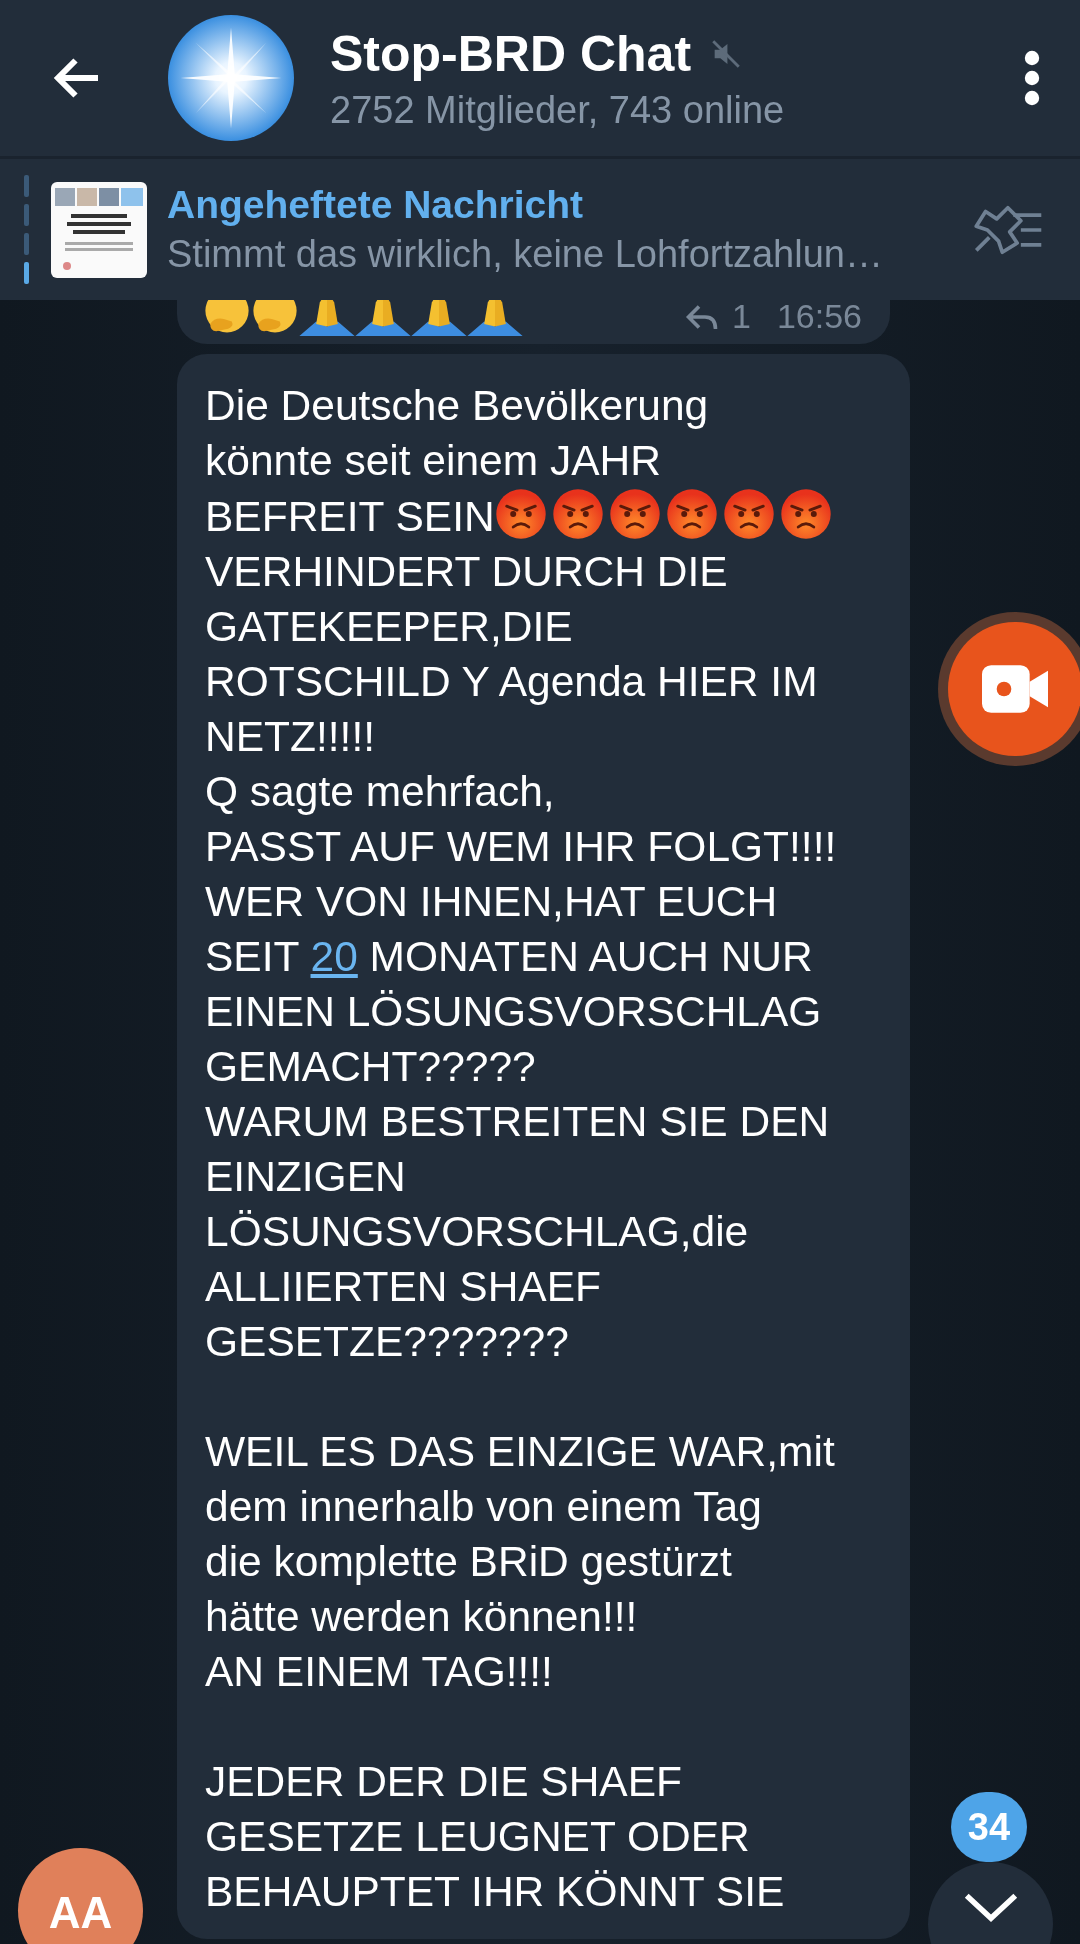 This screenshot has width=1080, height=1944. I want to click on number-link: 20, so click(334, 956).